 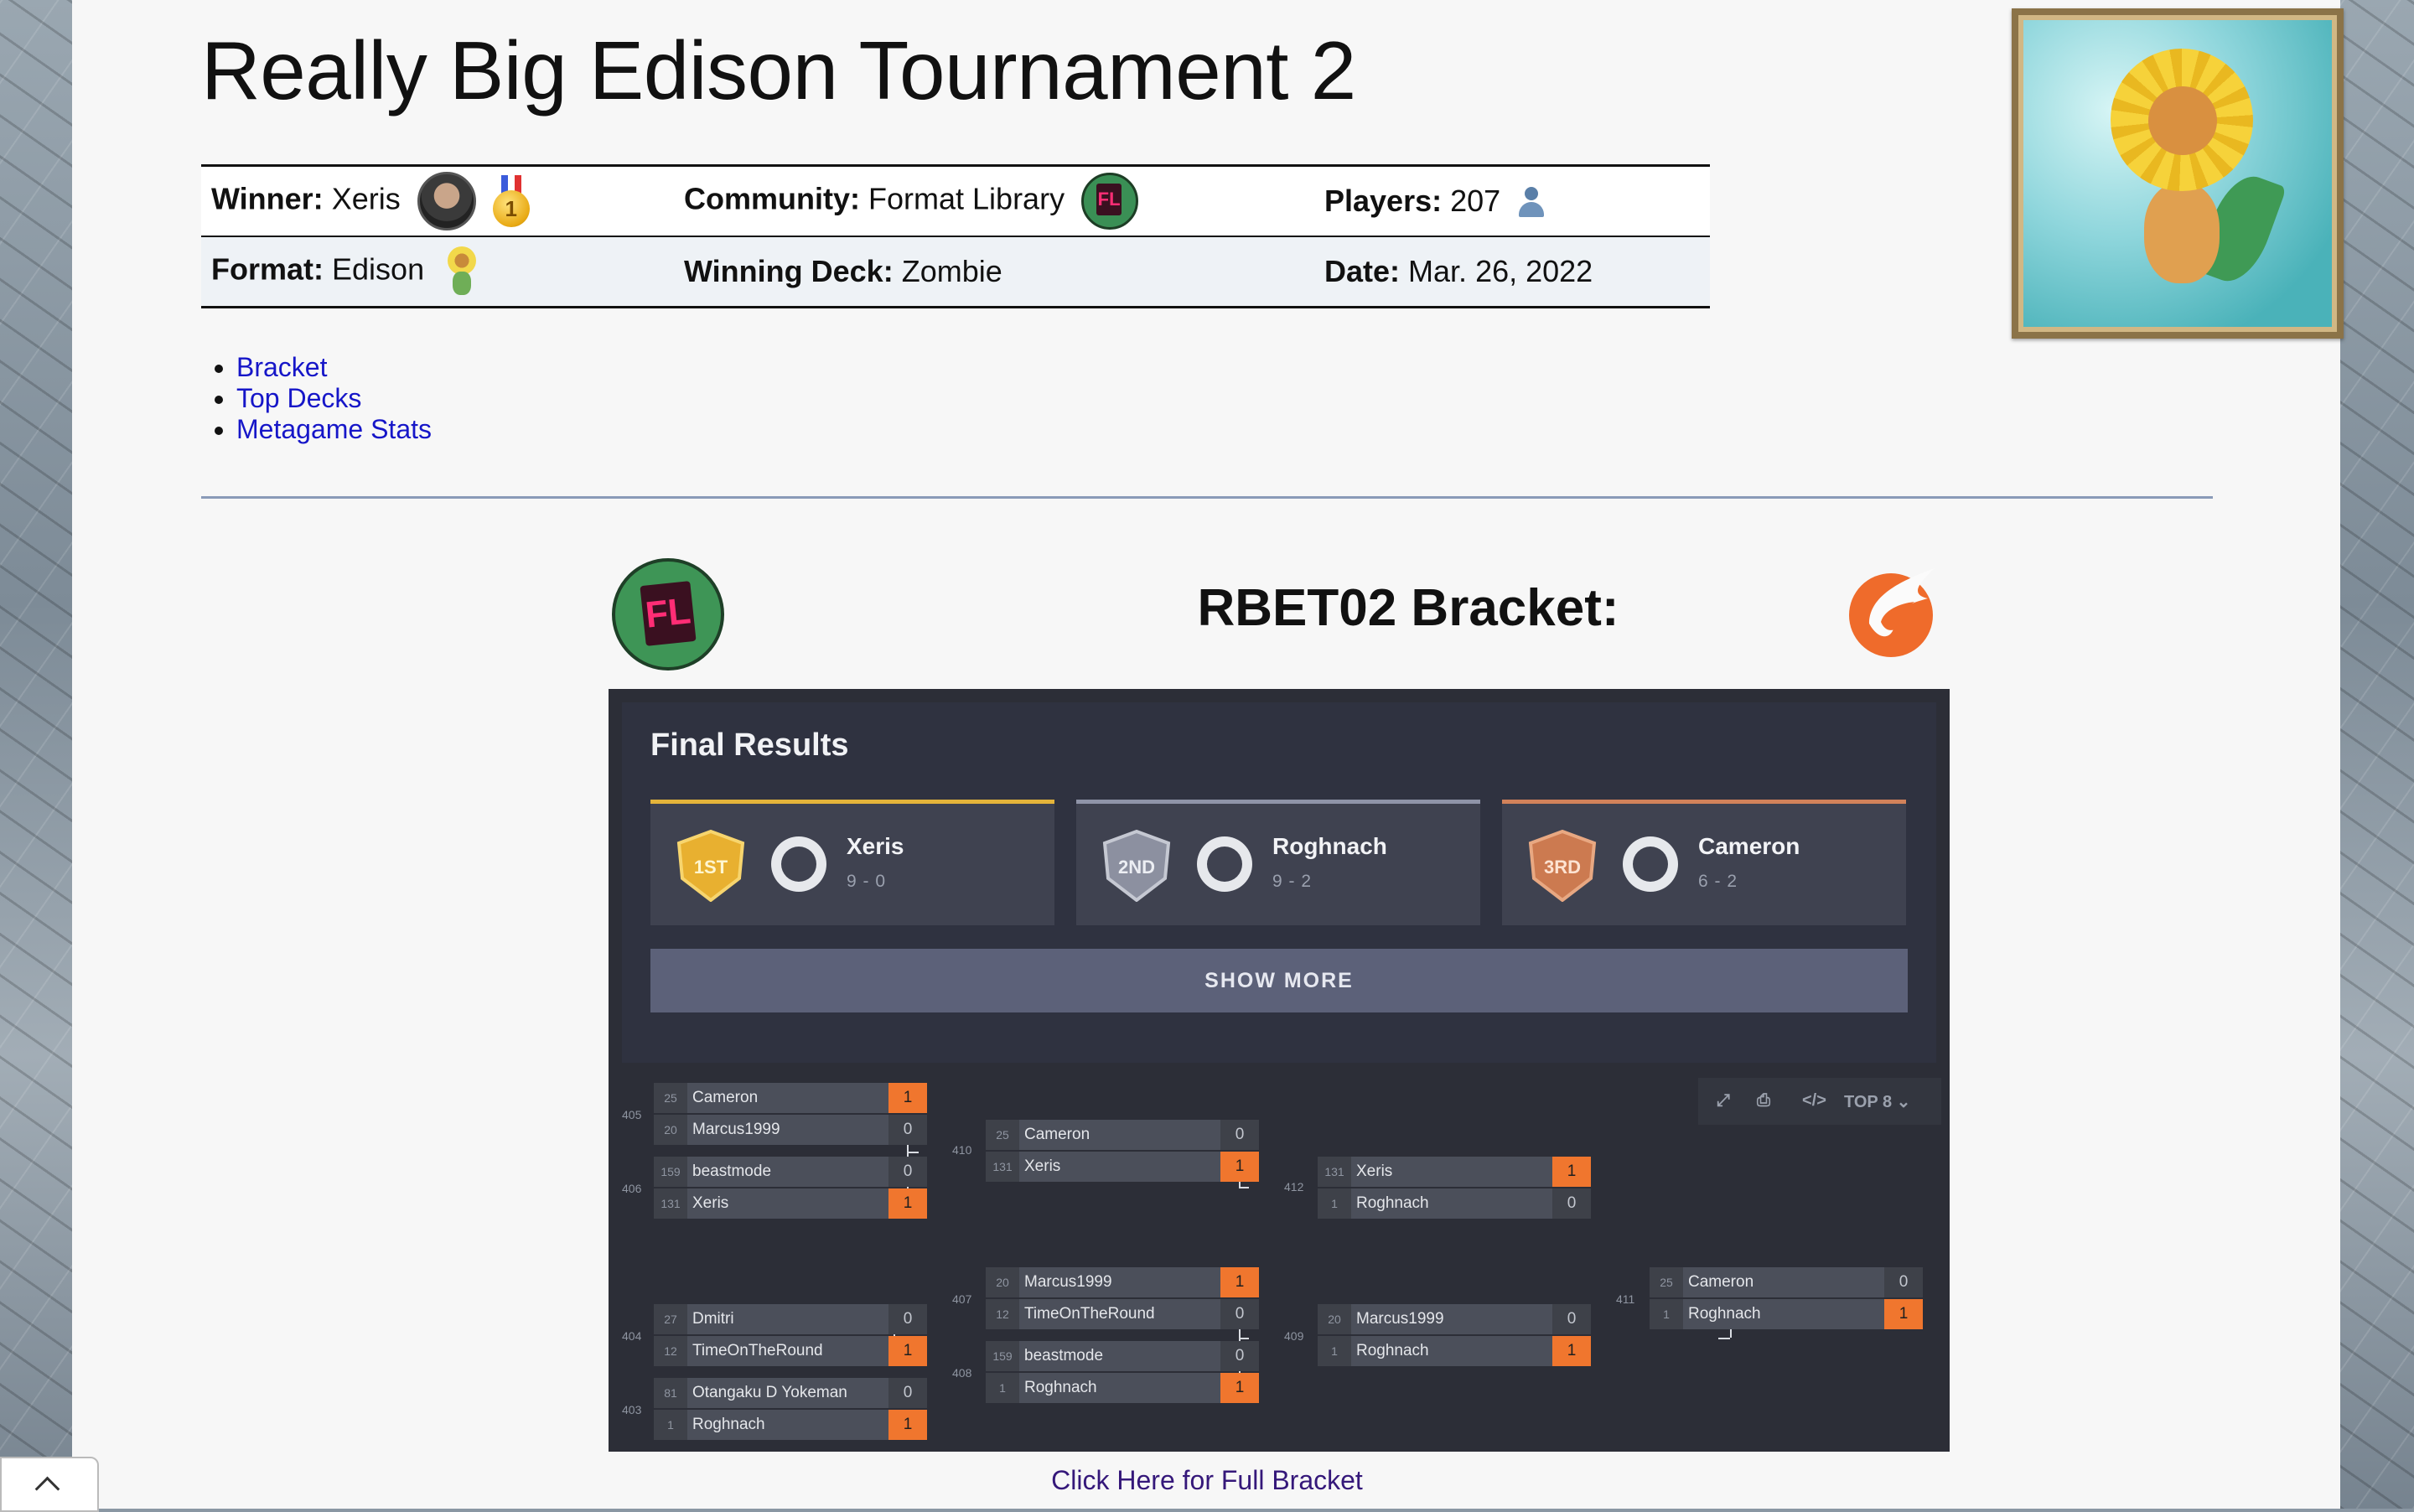 What do you see at coordinates (1532, 203) in the screenshot?
I see `person-icon` at bounding box center [1532, 203].